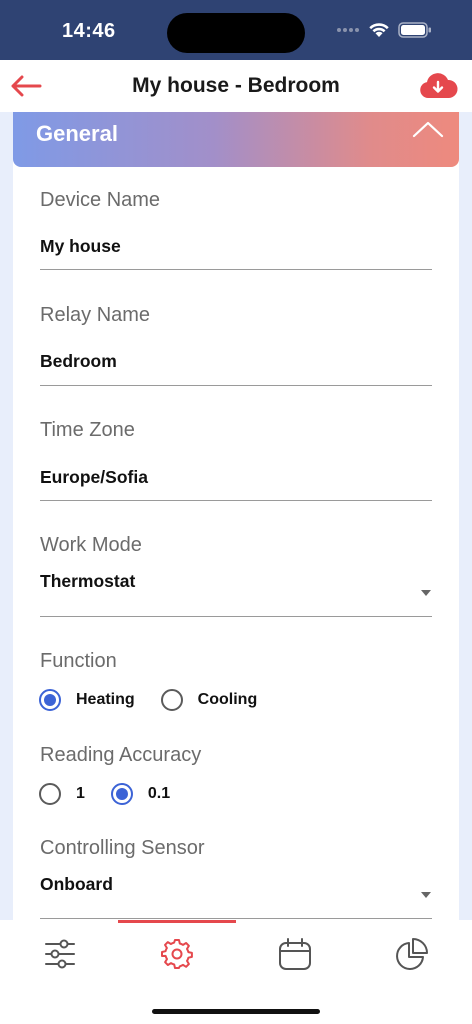  Describe the element at coordinates (236, 500) in the screenshot. I see `time-zone-underline` at that location.